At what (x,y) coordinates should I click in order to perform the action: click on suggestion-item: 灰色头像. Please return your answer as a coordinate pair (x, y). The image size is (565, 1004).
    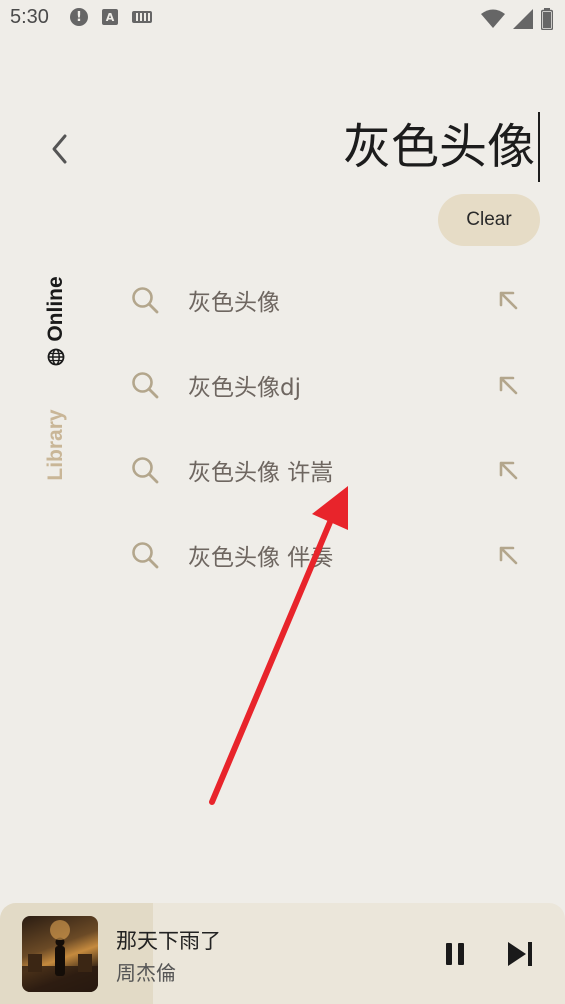
    Looking at the image, I should click on (330, 300).